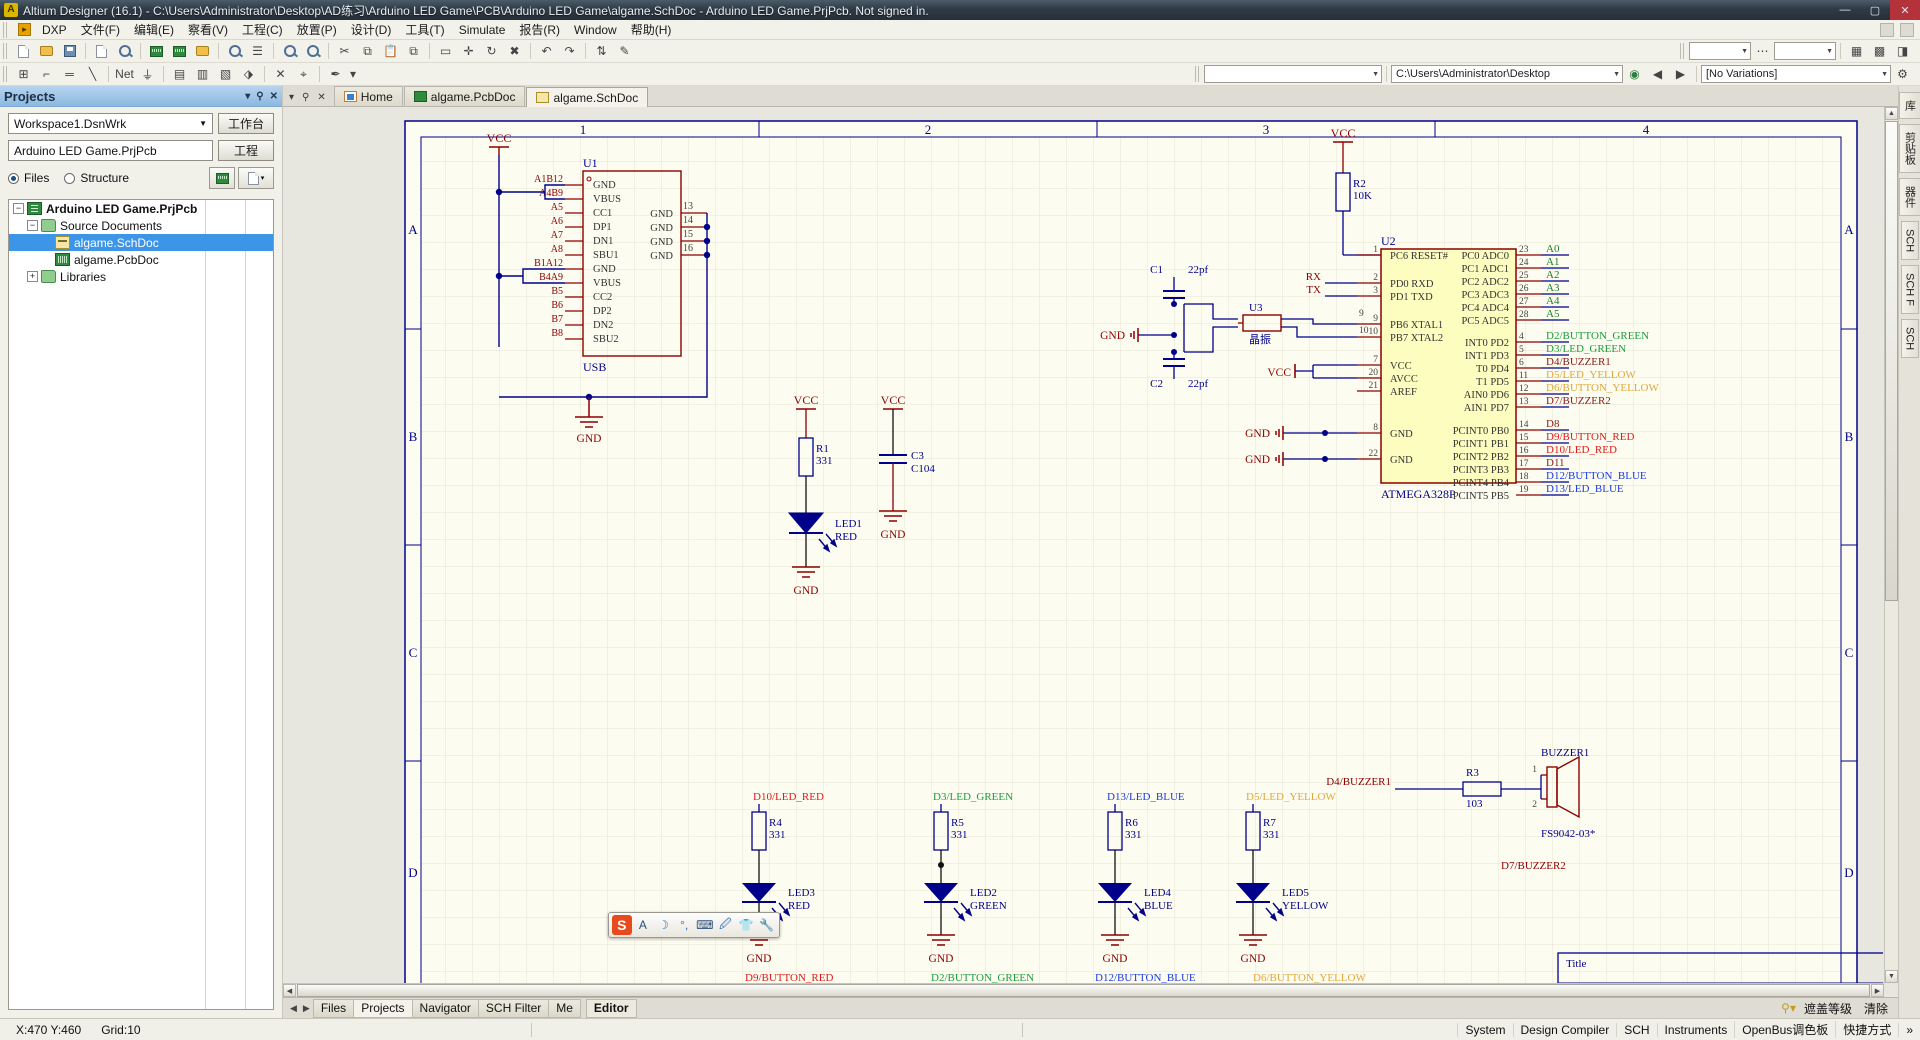 Image resolution: width=1920 pixels, height=1040 pixels. I want to click on forward-nav-icon: ▶, so click(1680, 74).